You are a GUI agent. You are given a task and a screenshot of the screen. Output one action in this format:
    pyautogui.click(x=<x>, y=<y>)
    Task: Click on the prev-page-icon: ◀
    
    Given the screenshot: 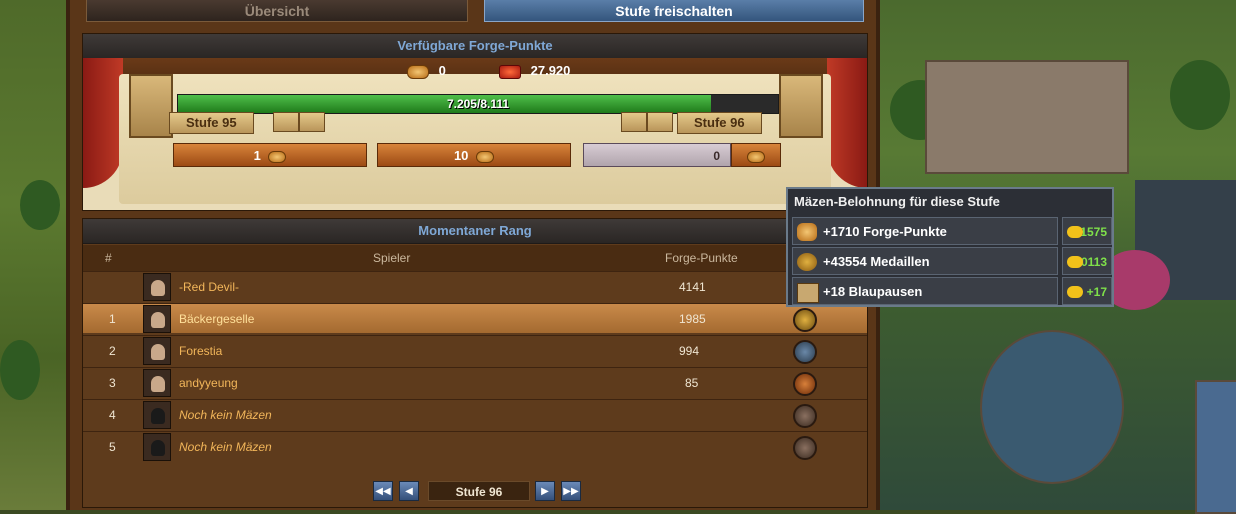 What is the action you would take?
    pyautogui.click(x=409, y=491)
    